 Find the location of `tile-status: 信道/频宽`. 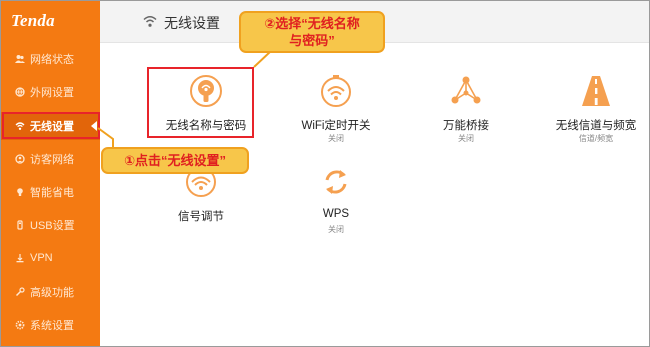

tile-status: 信道/频宽 is located at coordinates (596, 138).